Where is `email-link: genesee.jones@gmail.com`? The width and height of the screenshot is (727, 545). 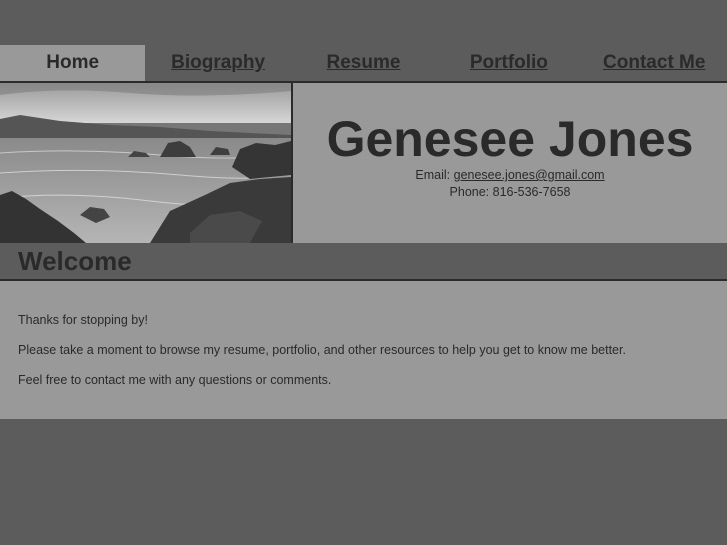 email-link: genesee.jones@gmail.com is located at coordinates (529, 175).